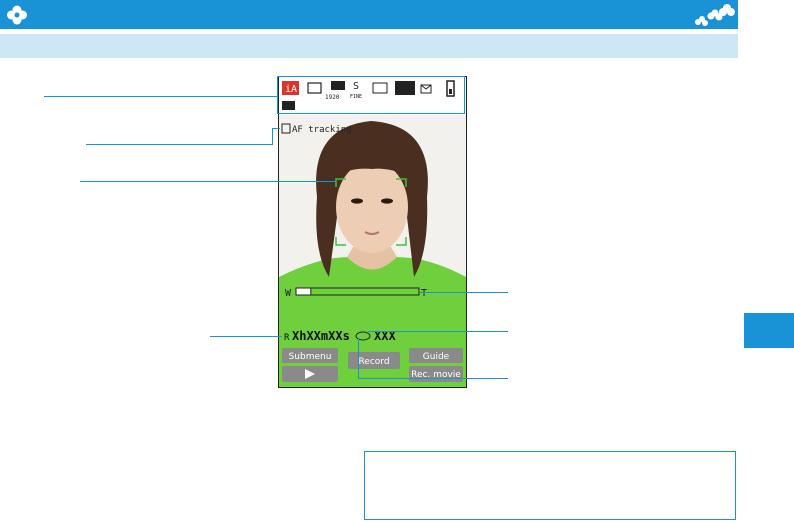 This screenshot has width=794, height=522. What do you see at coordinates (321, 336) in the screenshot?
I see `recording-time: XhXXmXXs` at bounding box center [321, 336].